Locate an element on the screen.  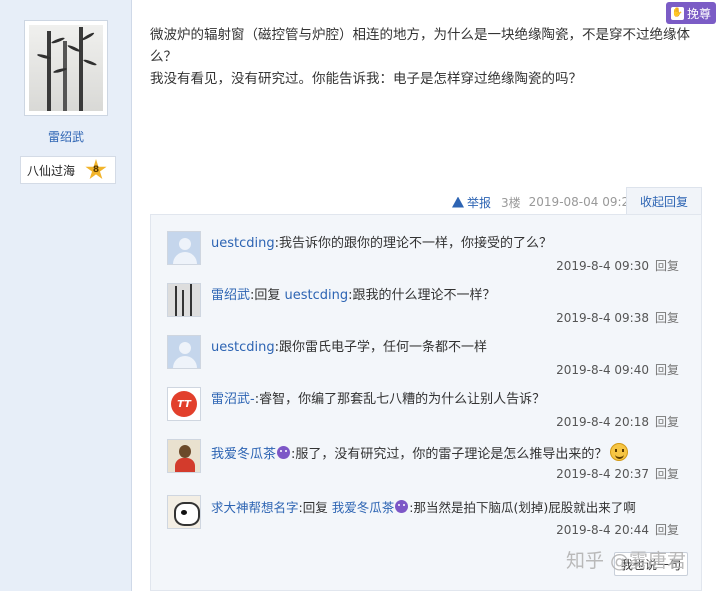
reply-meta: 2019-8-4 20:18 回复 is located at coordinates (617, 421).